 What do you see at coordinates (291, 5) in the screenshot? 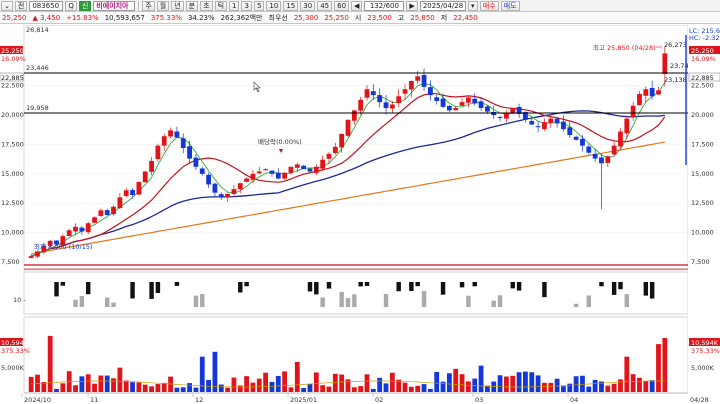
I see `interval-15-button: 15` at bounding box center [291, 5].